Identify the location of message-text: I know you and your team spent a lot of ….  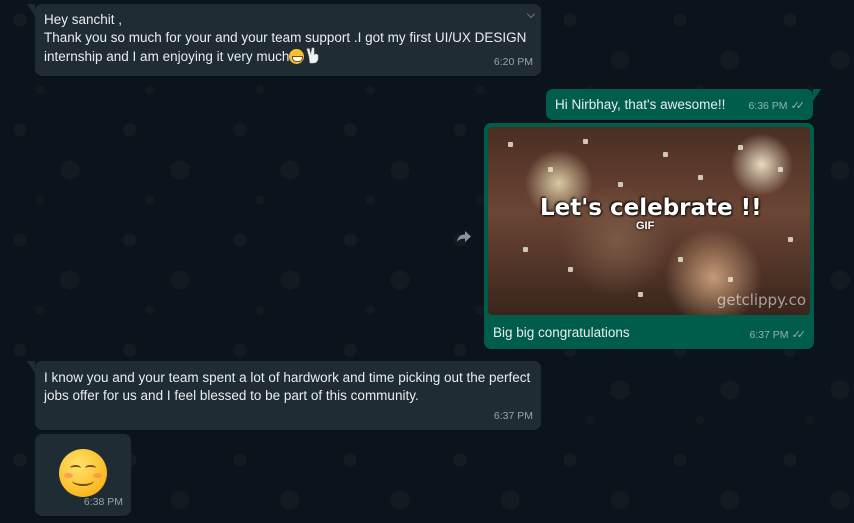
(287, 386).